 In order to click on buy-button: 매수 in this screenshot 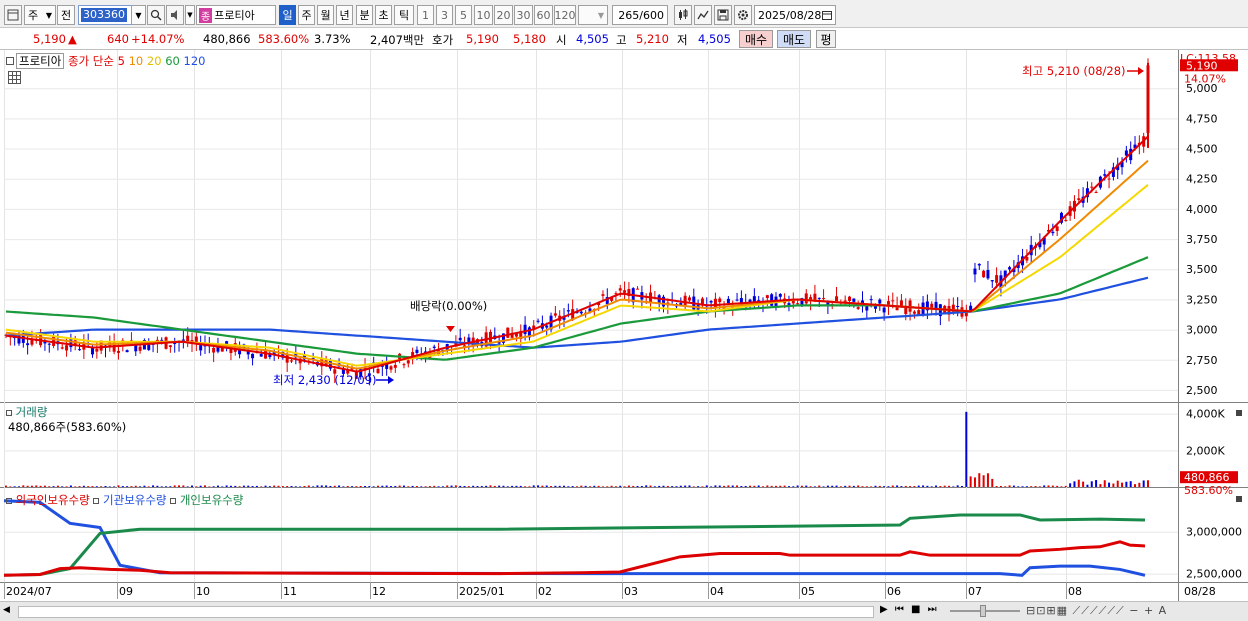, I will do `click(756, 39)`.